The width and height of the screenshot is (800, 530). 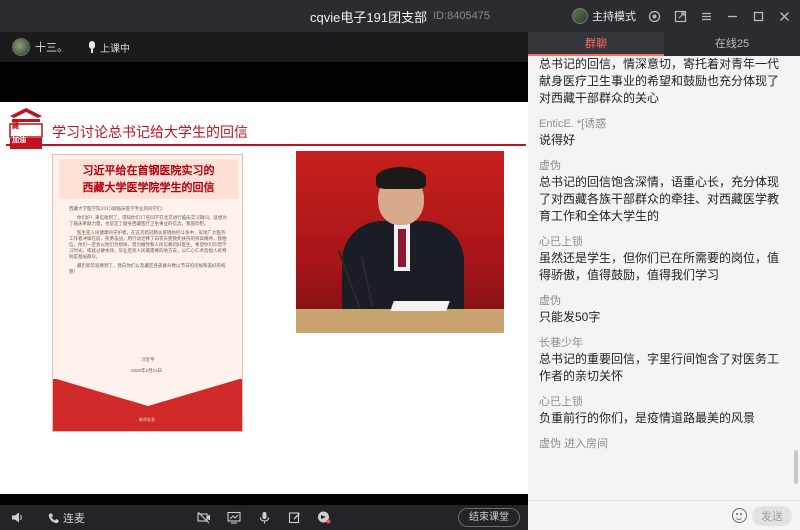 I want to click on photo-papers, so click(x=420, y=306).